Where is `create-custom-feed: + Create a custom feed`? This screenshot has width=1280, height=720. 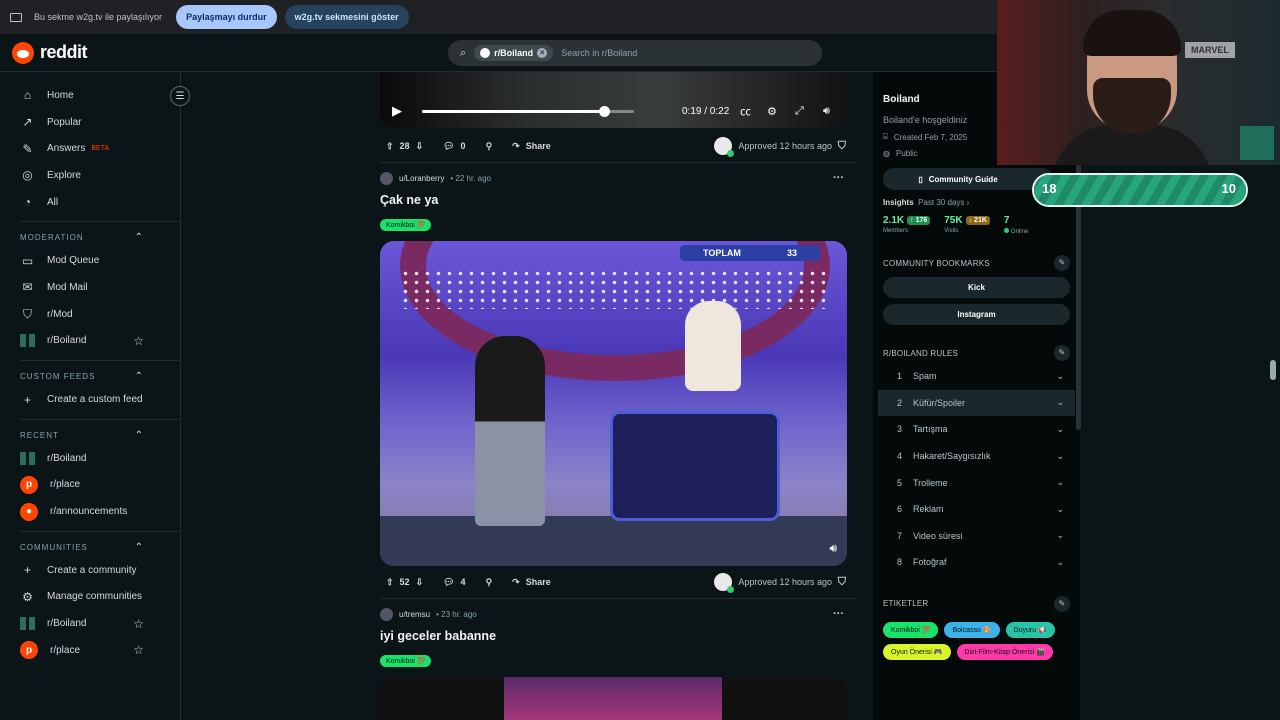 create-custom-feed: + Create a custom feed is located at coordinates (100, 399).